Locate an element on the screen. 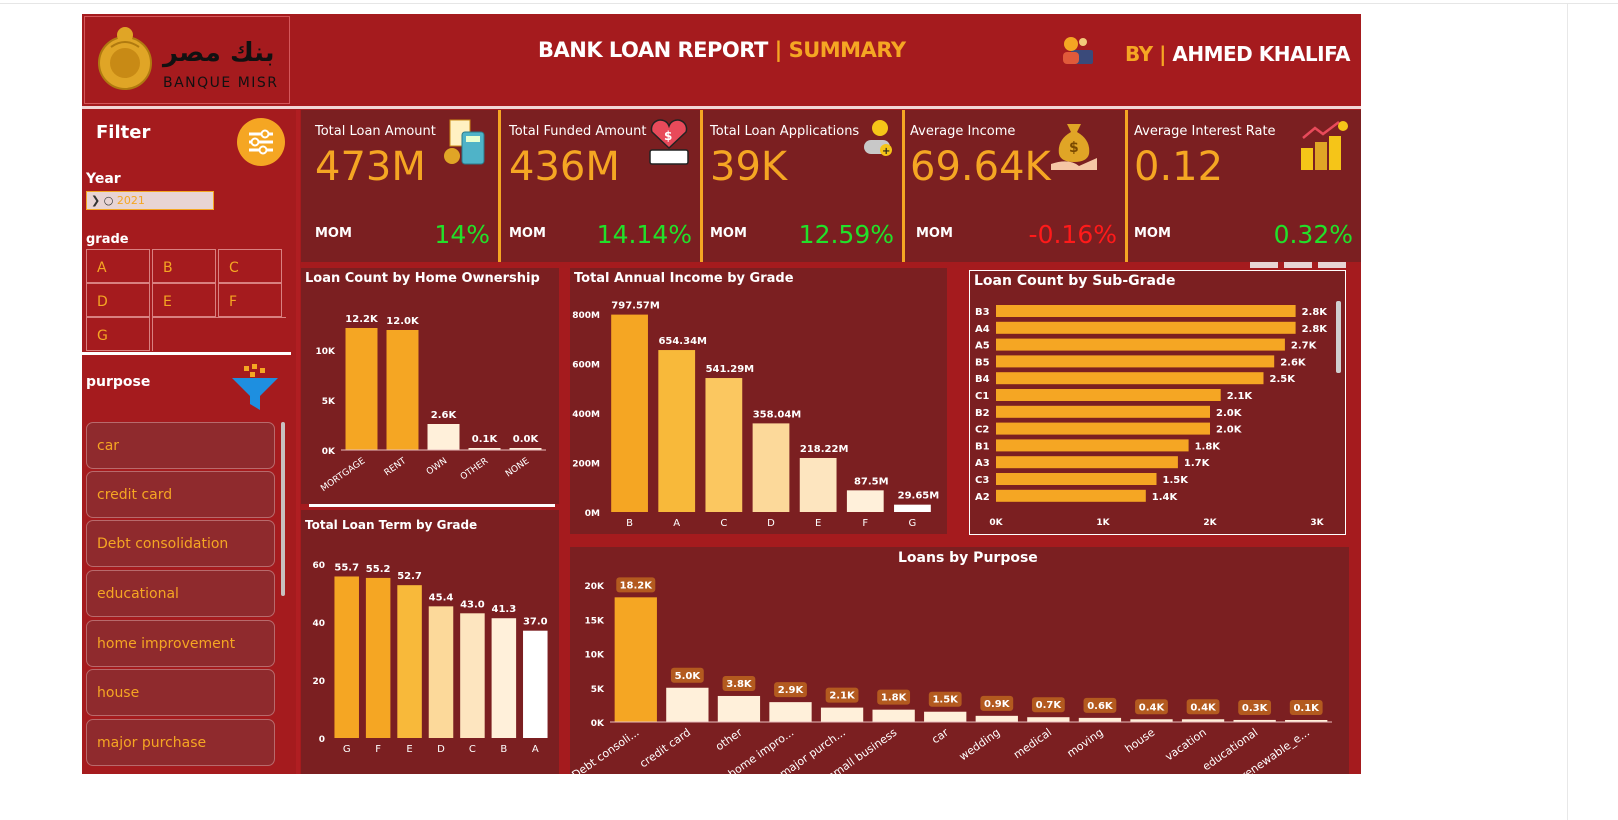 This screenshot has height=820, width=1618. y-tick-label: B2 is located at coordinates (982, 413).